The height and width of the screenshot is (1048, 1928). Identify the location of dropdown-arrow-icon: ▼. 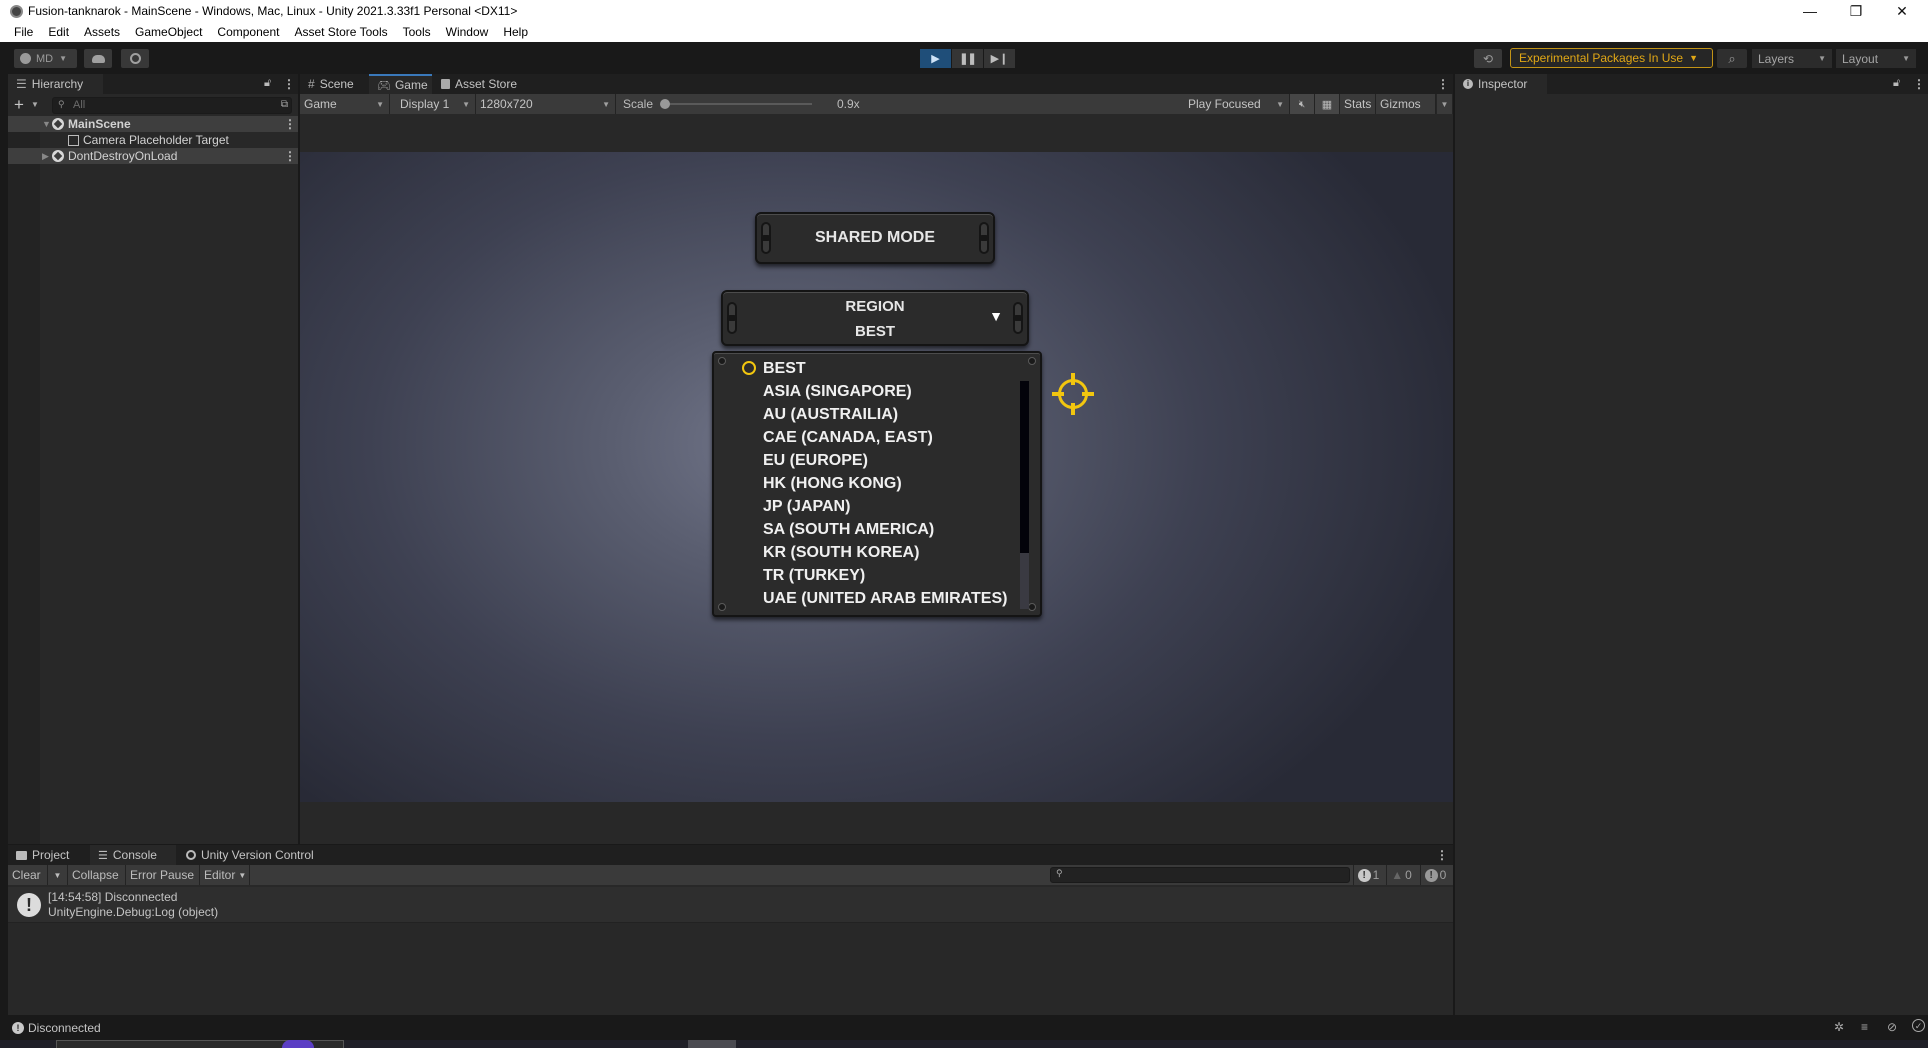
(996, 316).